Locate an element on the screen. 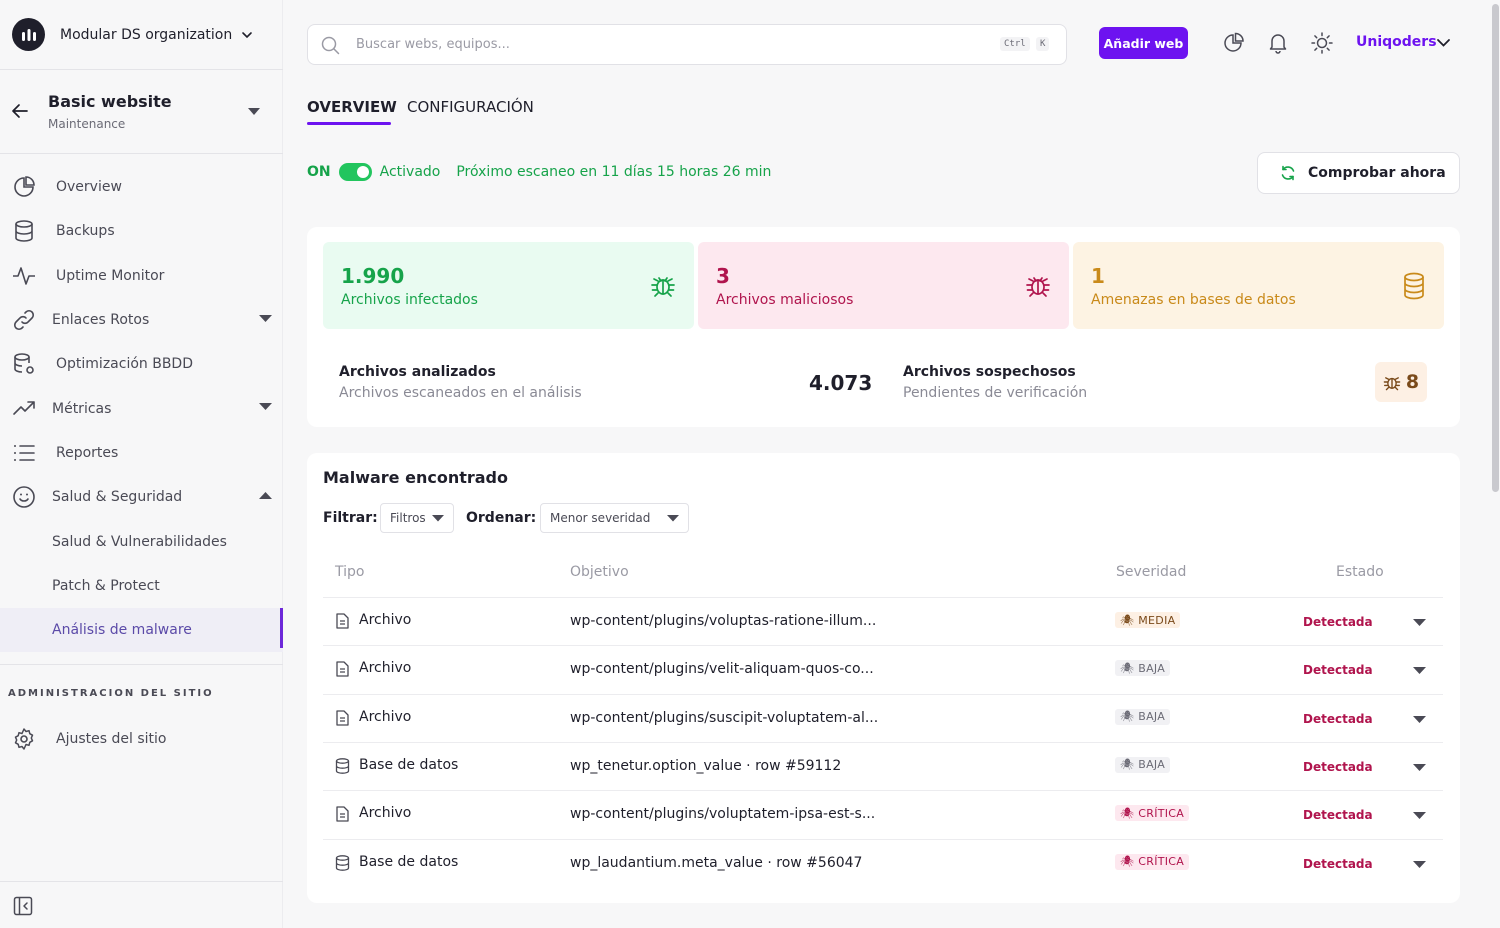  sidebar-item-patch-protect: Patch & Protect is located at coordinates (141, 586).